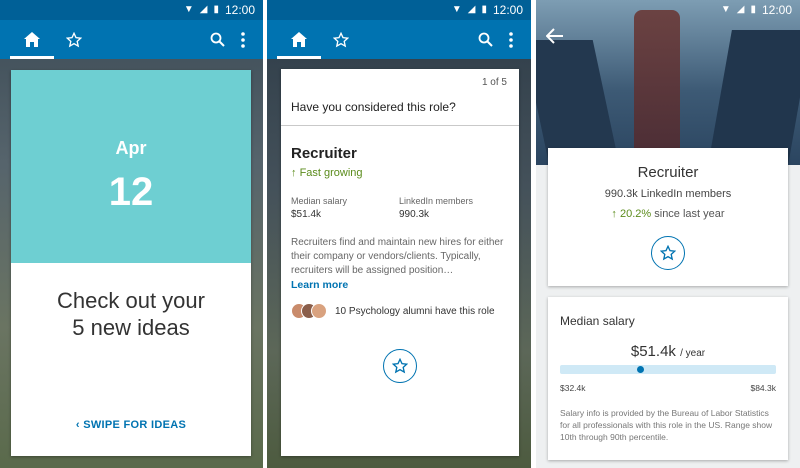 The height and width of the screenshot is (468, 800). I want to click on swipe-for-ideas-link: ‹ SWIPE FOR IDEAS, so click(131, 425).